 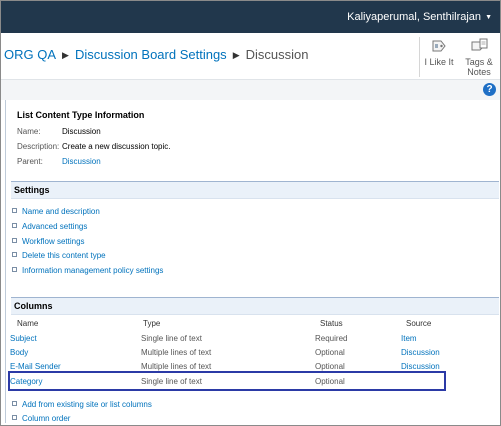 What do you see at coordinates (23, 338) in the screenshot?
I see `column-name-link: Subject` at bounding box center [23, 338].